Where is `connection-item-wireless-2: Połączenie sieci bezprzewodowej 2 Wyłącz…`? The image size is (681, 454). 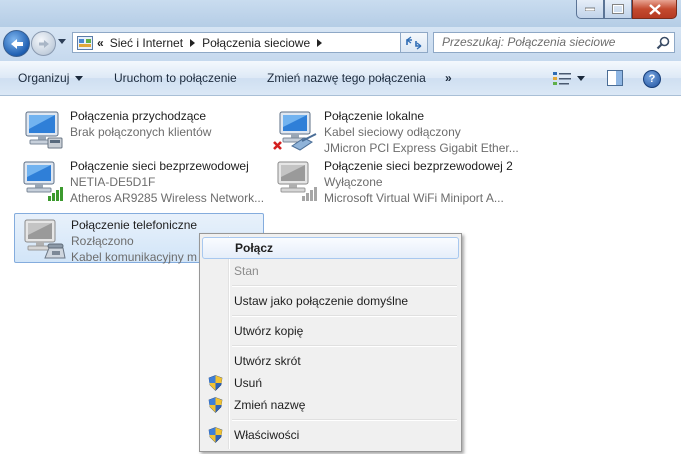 connection-item-wireless-2: Połączenie sieci bezprzewodowej 2 Wyłącz… is located at coordinates (393, 179).